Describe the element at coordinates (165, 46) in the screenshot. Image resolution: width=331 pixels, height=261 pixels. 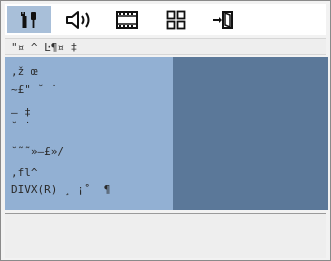
I see `page-title: "¤ ^ Ŀ¶¤ ‡` at that location.